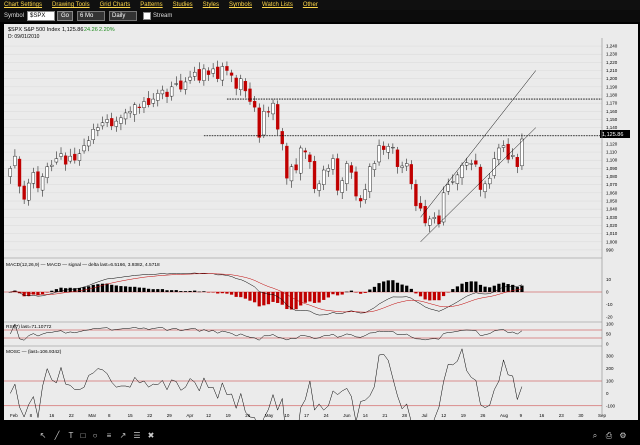 The image size is (640, 445). Describe the element at coordinates (277, 5) in the screenshot. I see `menu-watch-lists: Watch Lists` at that location.